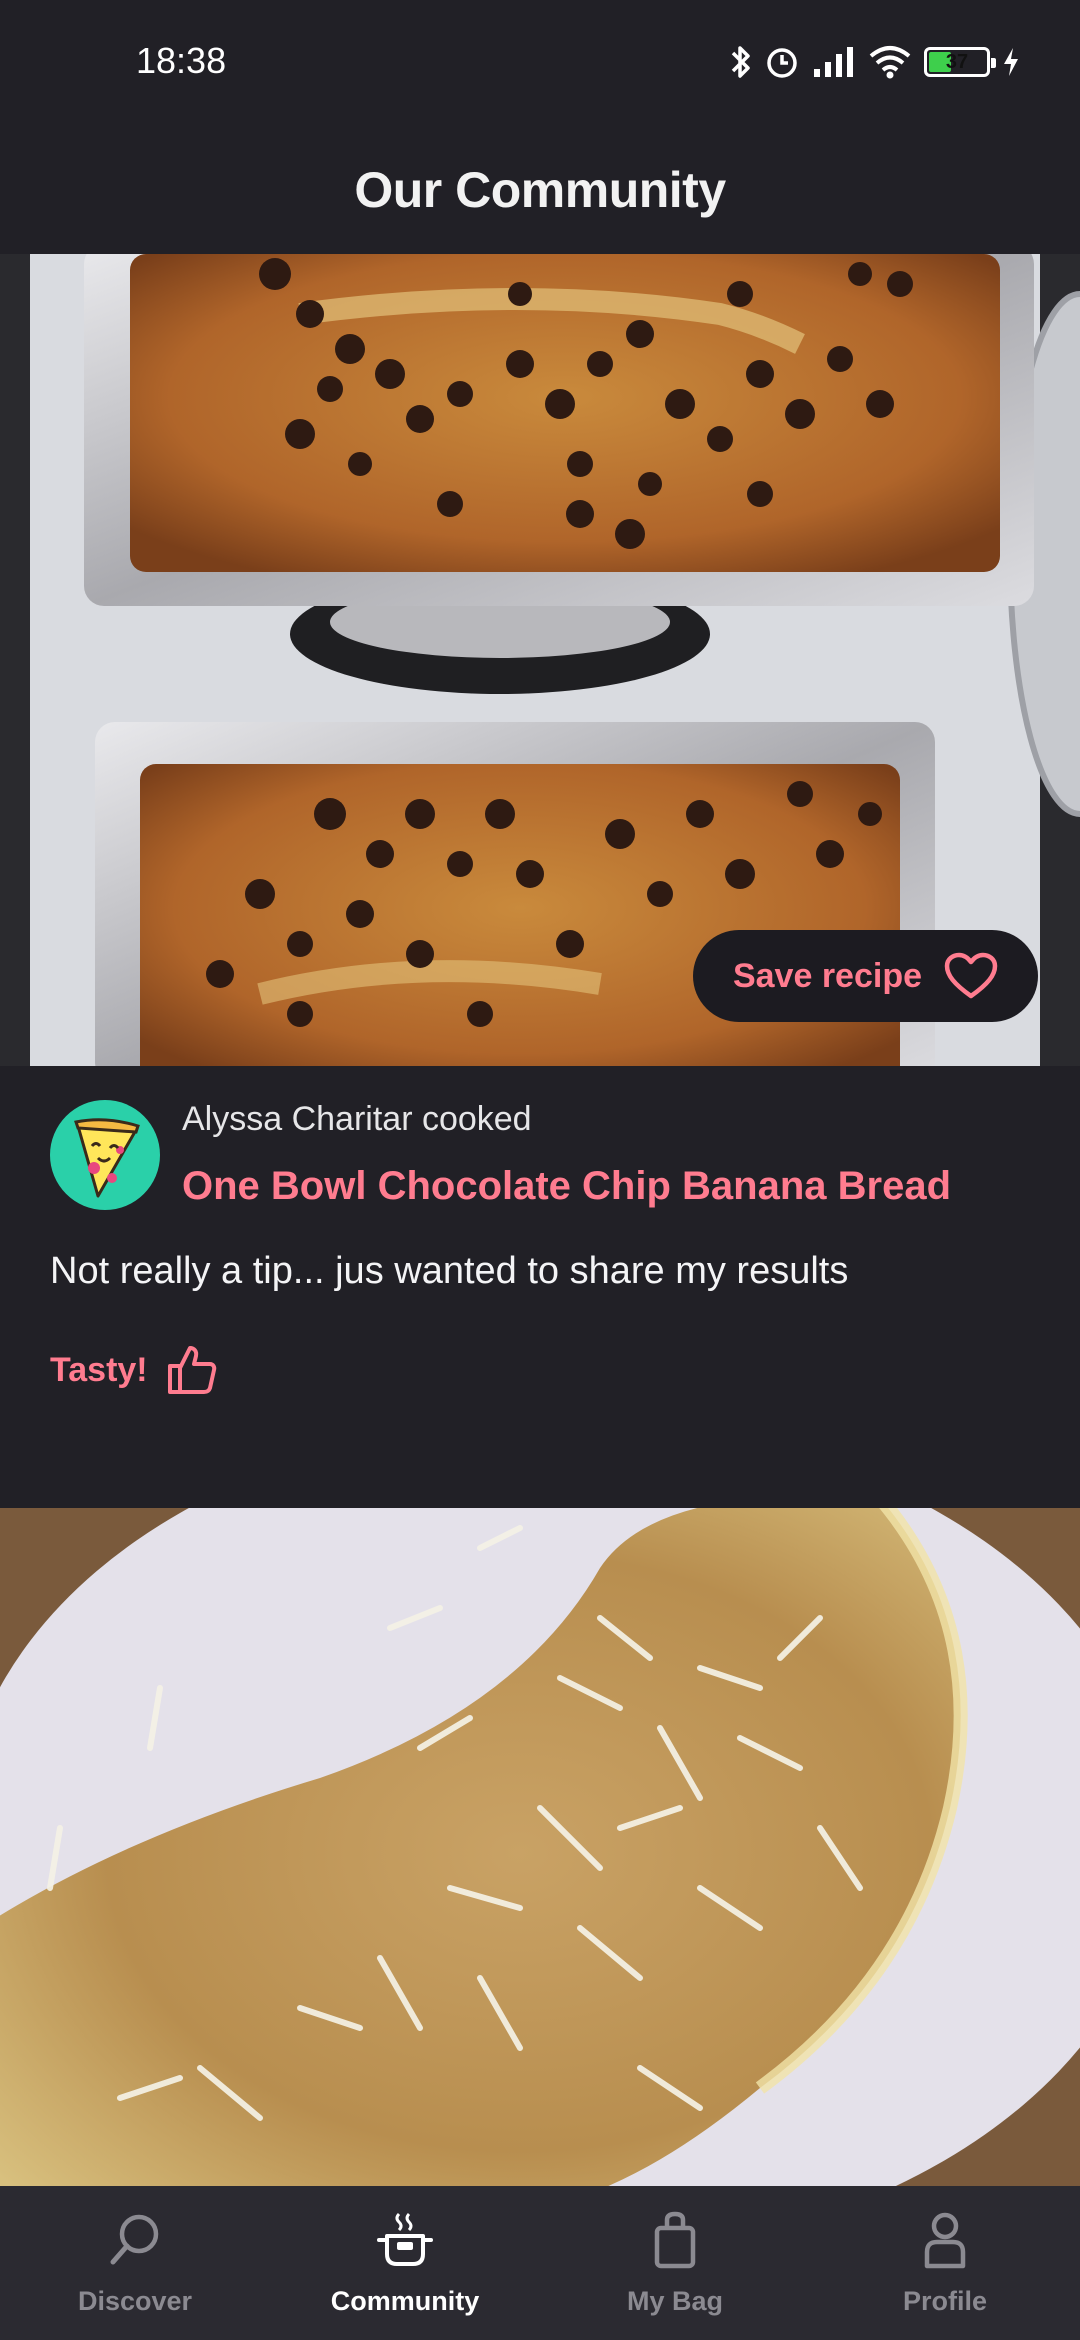  I want to click on nav-my-bag: My Bag, so click(675, 2263).